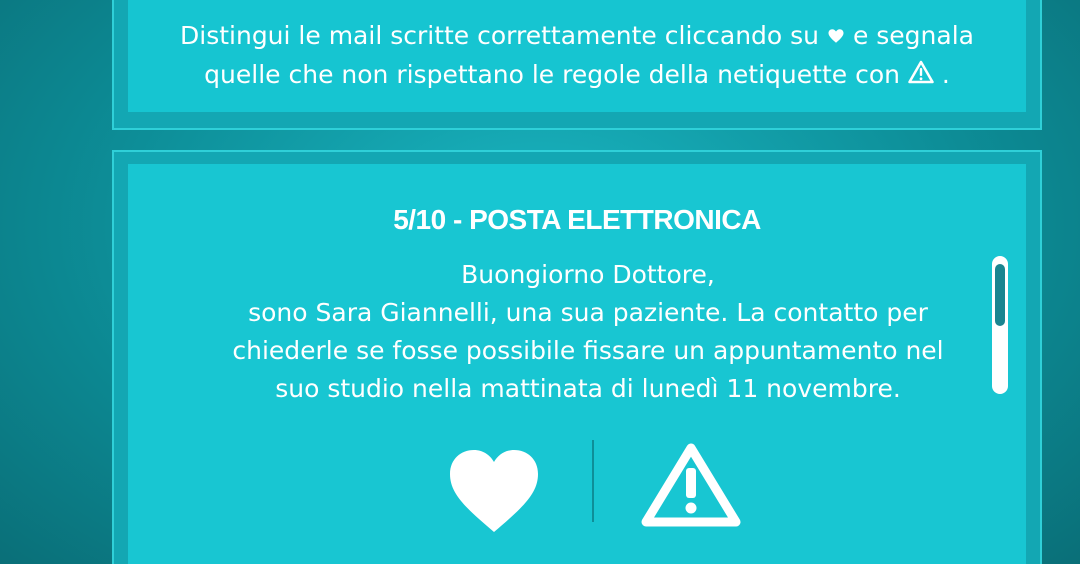 The width and height of the screenshot is (1080, 564). I want to click on instruction-line1-end: e segnala, so click(913, 35).